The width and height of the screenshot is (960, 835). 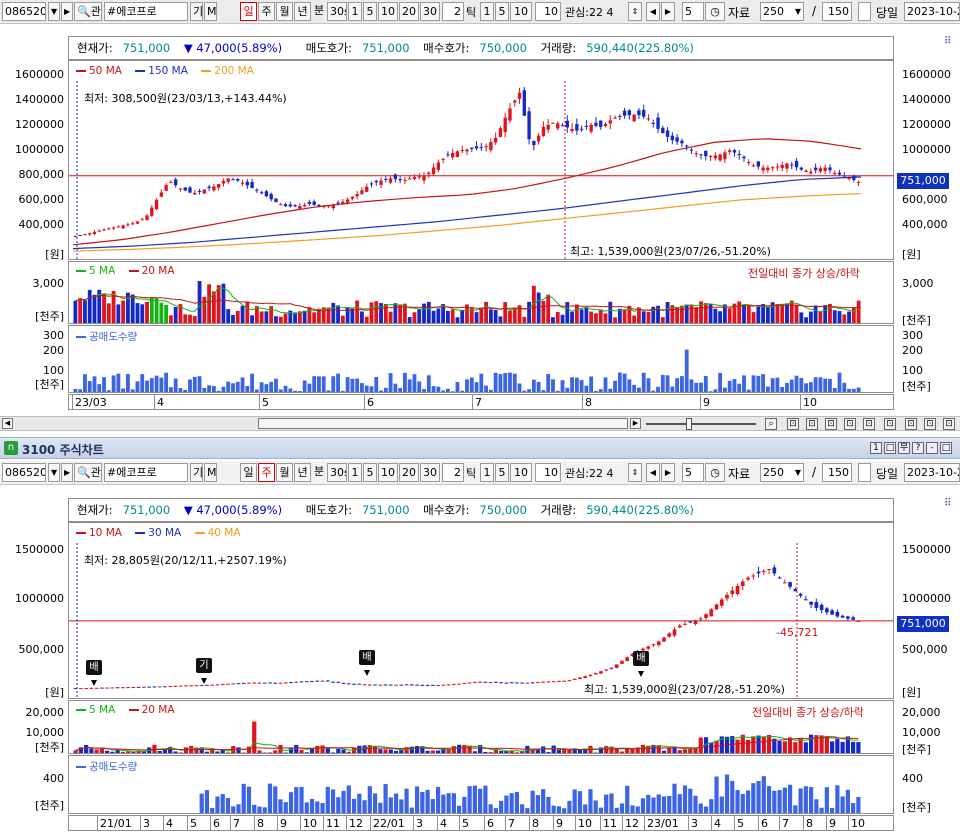 What do you see at coordinates (367, 657) in the screenshot?
I see `marker-bae-2: 배` at bounding box center [367, 657].